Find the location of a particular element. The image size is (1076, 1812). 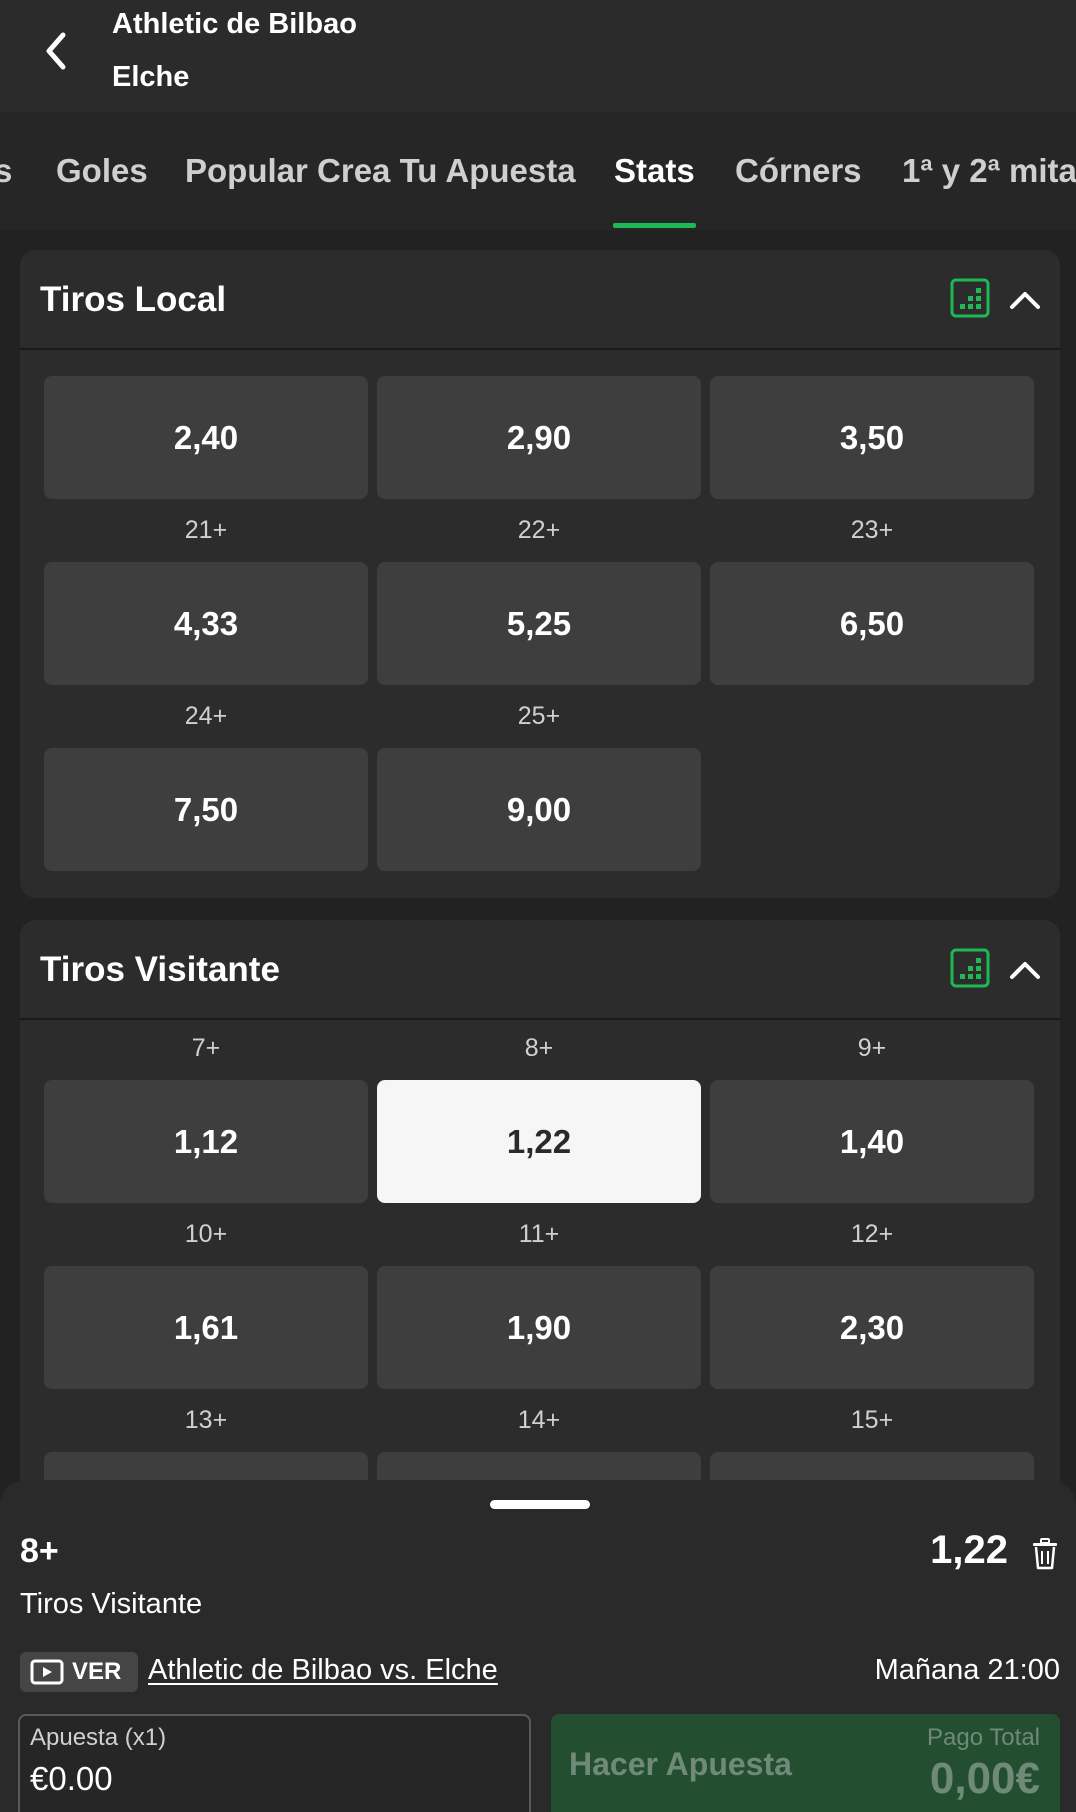

odds-label: 7+ is located at coordinates (206, 1048).